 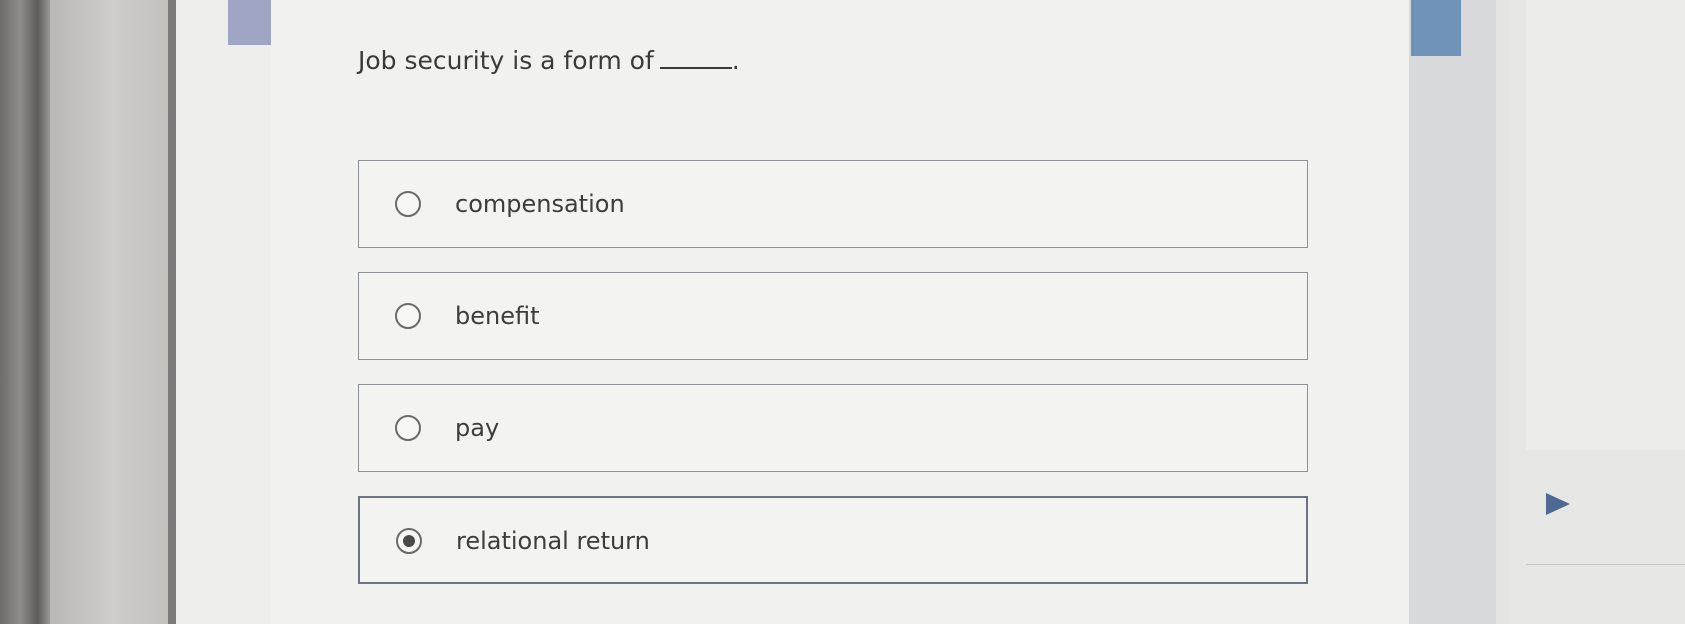 I want to click on left-margin, so click(x=223, y=312).